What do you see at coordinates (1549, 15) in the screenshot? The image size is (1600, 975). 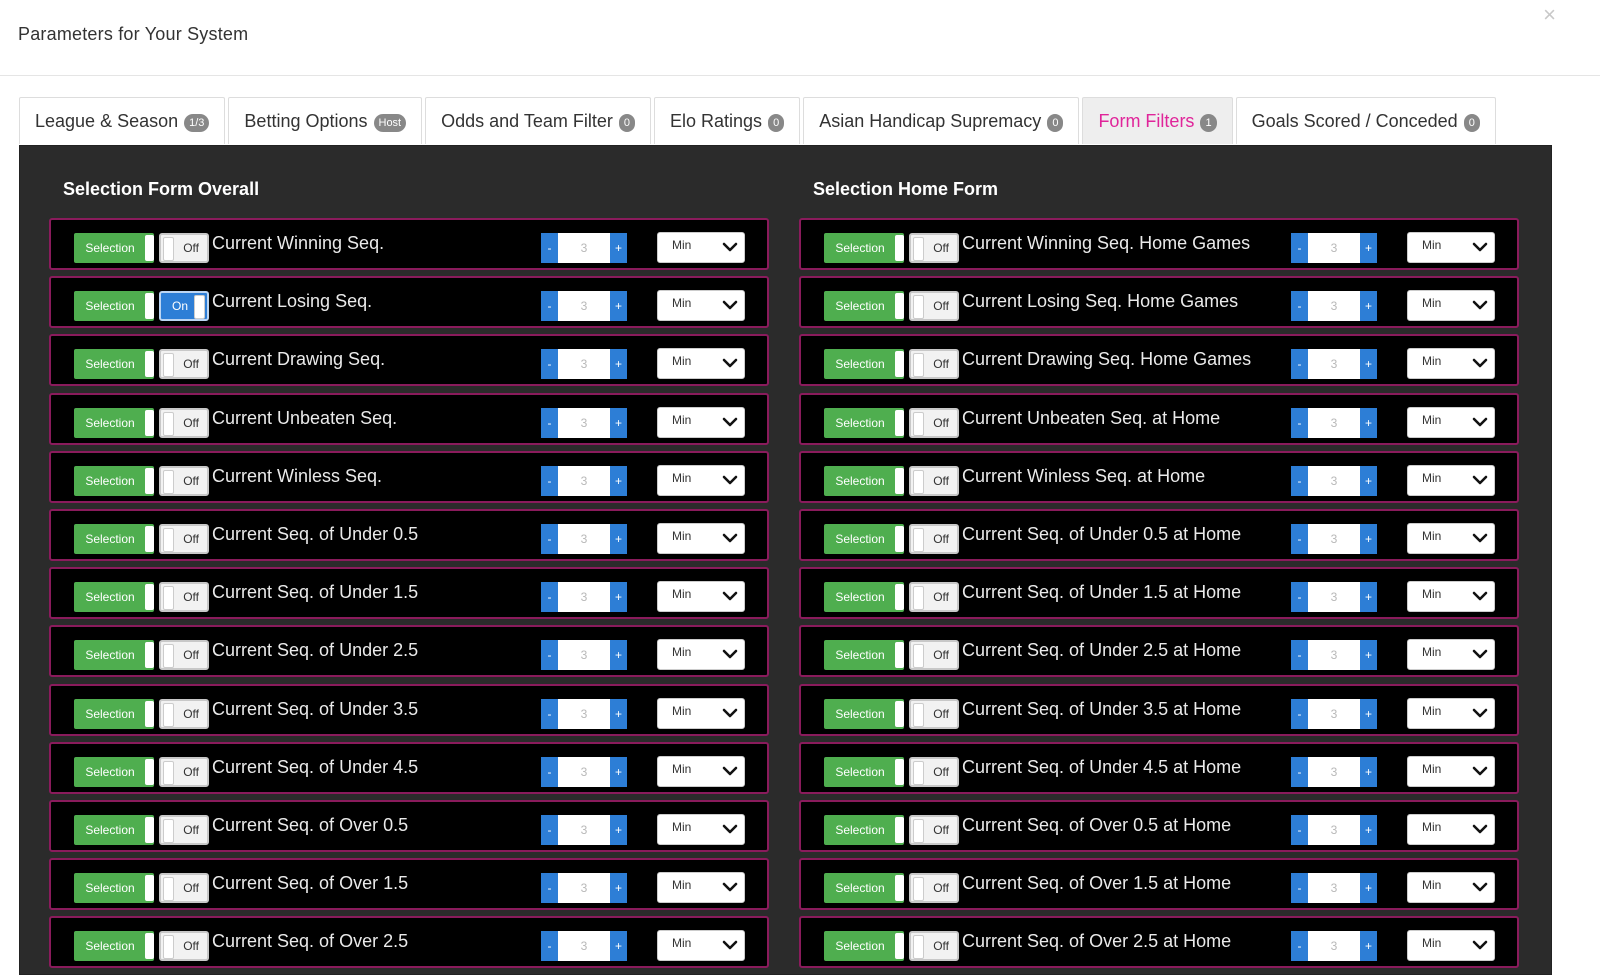 I see `close-icon: ×` at bounding box center [1549, 15].